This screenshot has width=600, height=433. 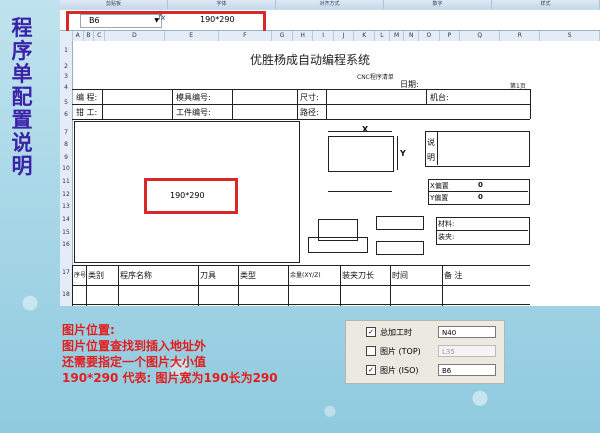 I want to click on column-header: O, so click(x=429, y=36).